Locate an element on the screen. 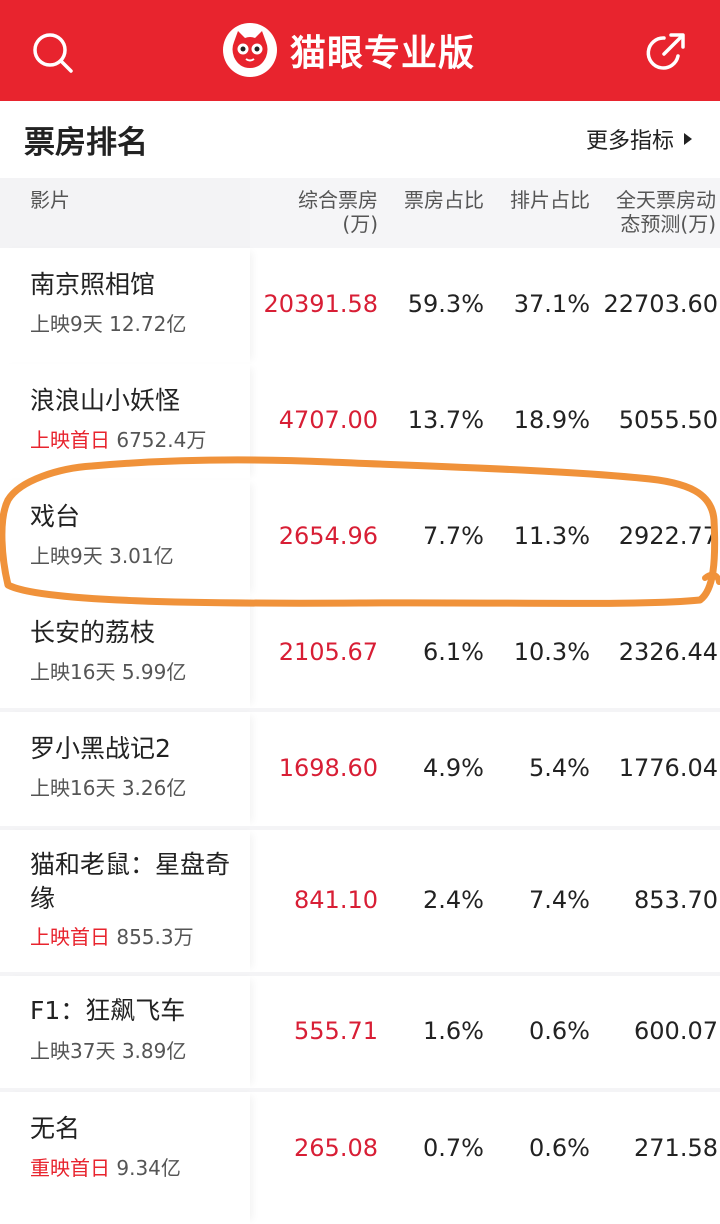  table-row: 戏台 上映9天 3.01亿 2654.96 7.7% 11.3% 2922.77 is located at coordinates (360, 538).